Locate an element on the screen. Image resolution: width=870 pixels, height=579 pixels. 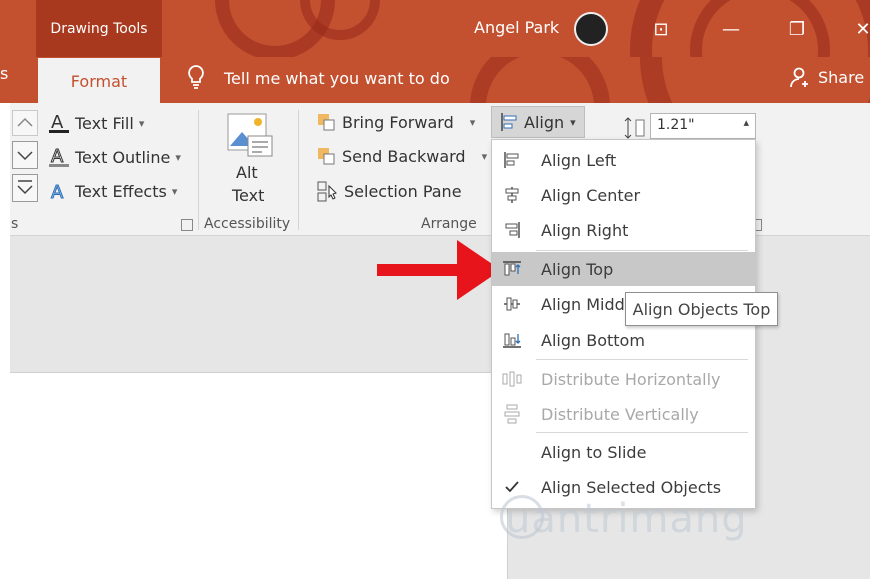
alt-text-icon is located at coordinates (251, 134).